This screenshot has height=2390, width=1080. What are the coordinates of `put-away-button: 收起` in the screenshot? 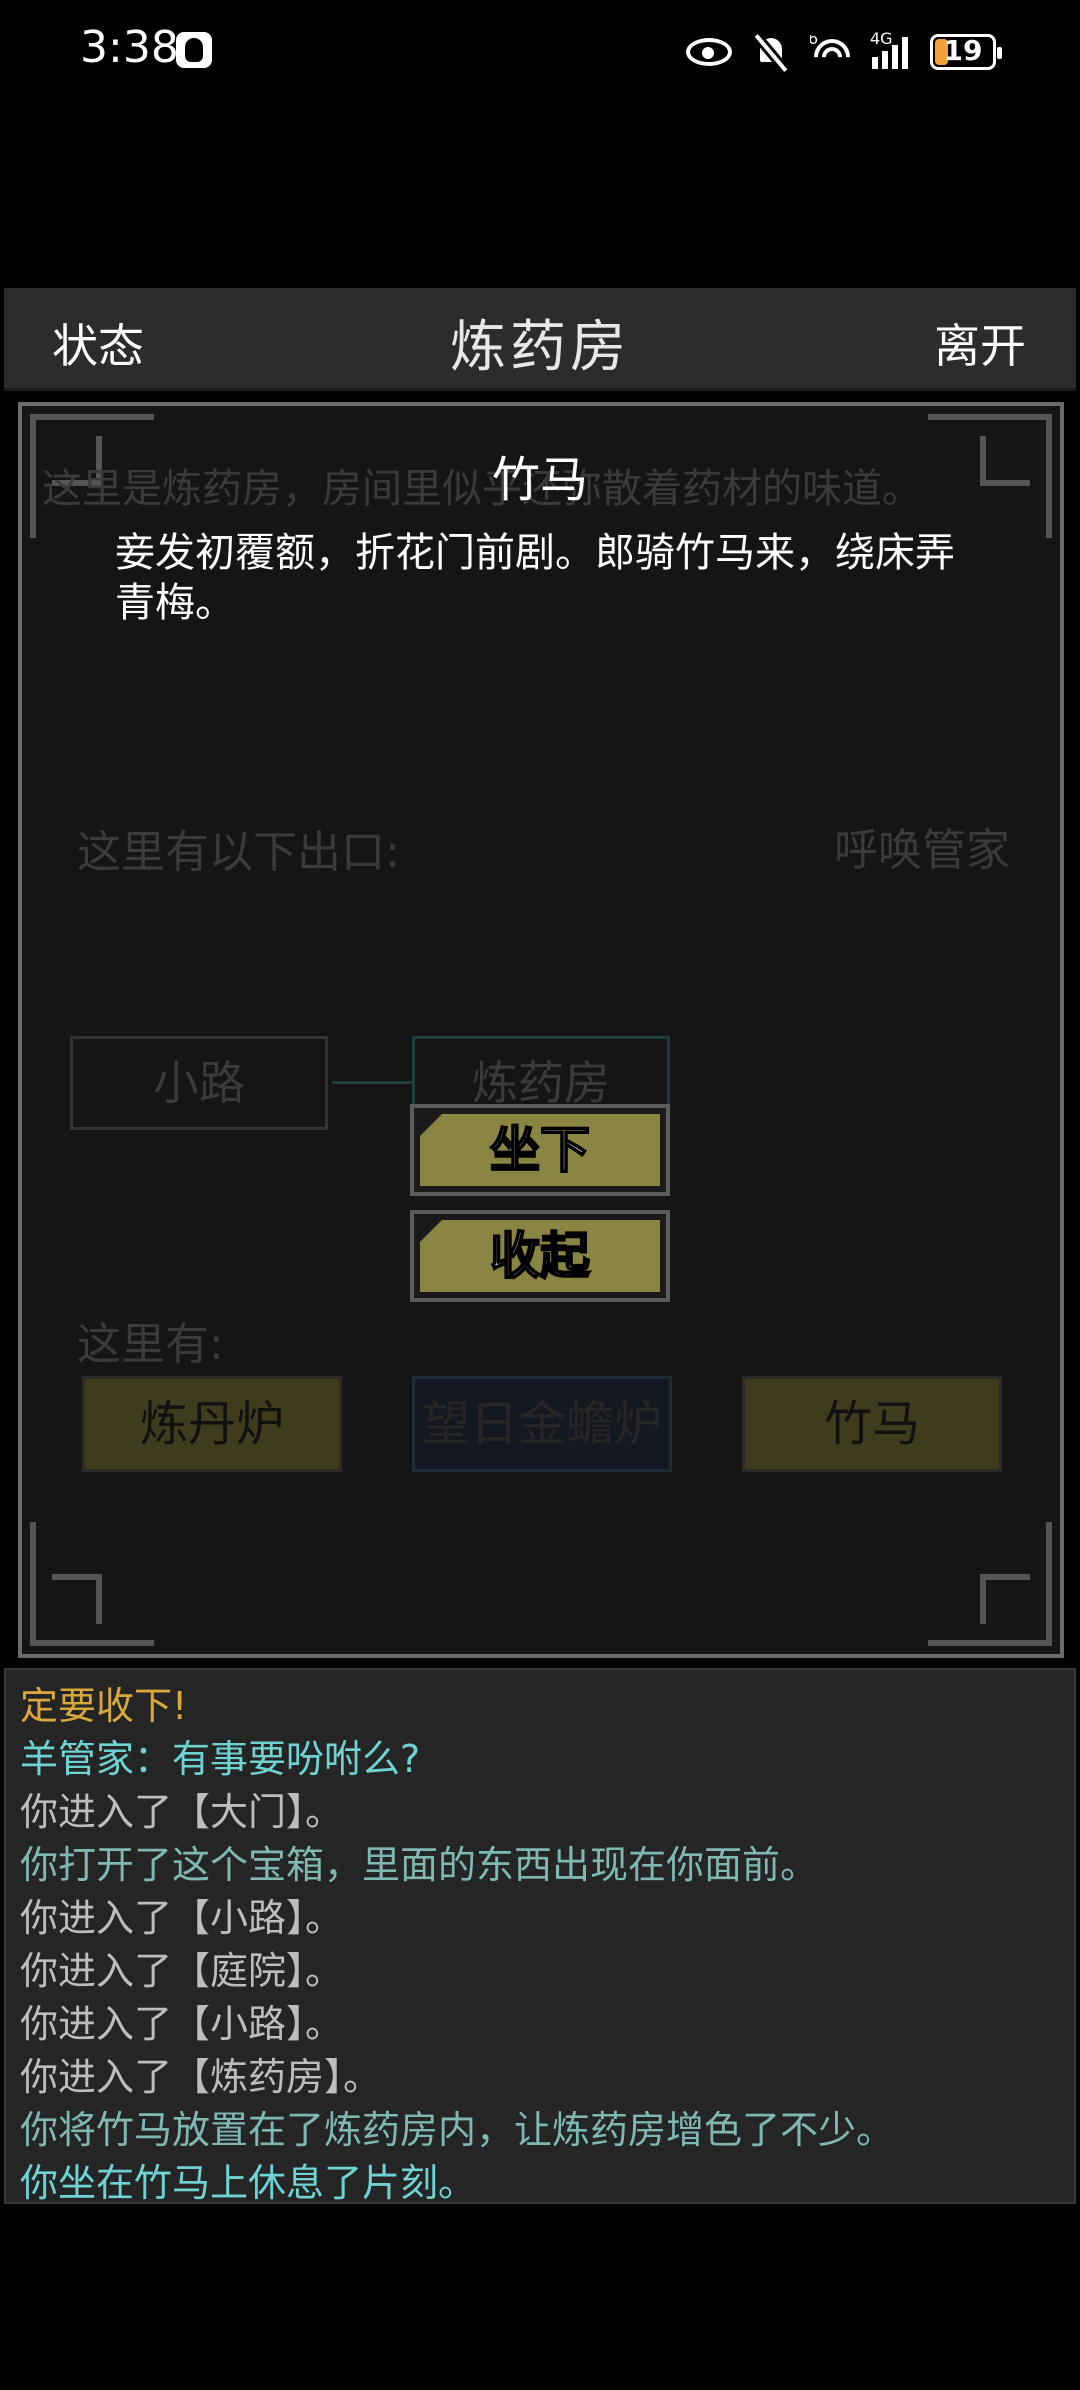 It's located at (540, 1256).